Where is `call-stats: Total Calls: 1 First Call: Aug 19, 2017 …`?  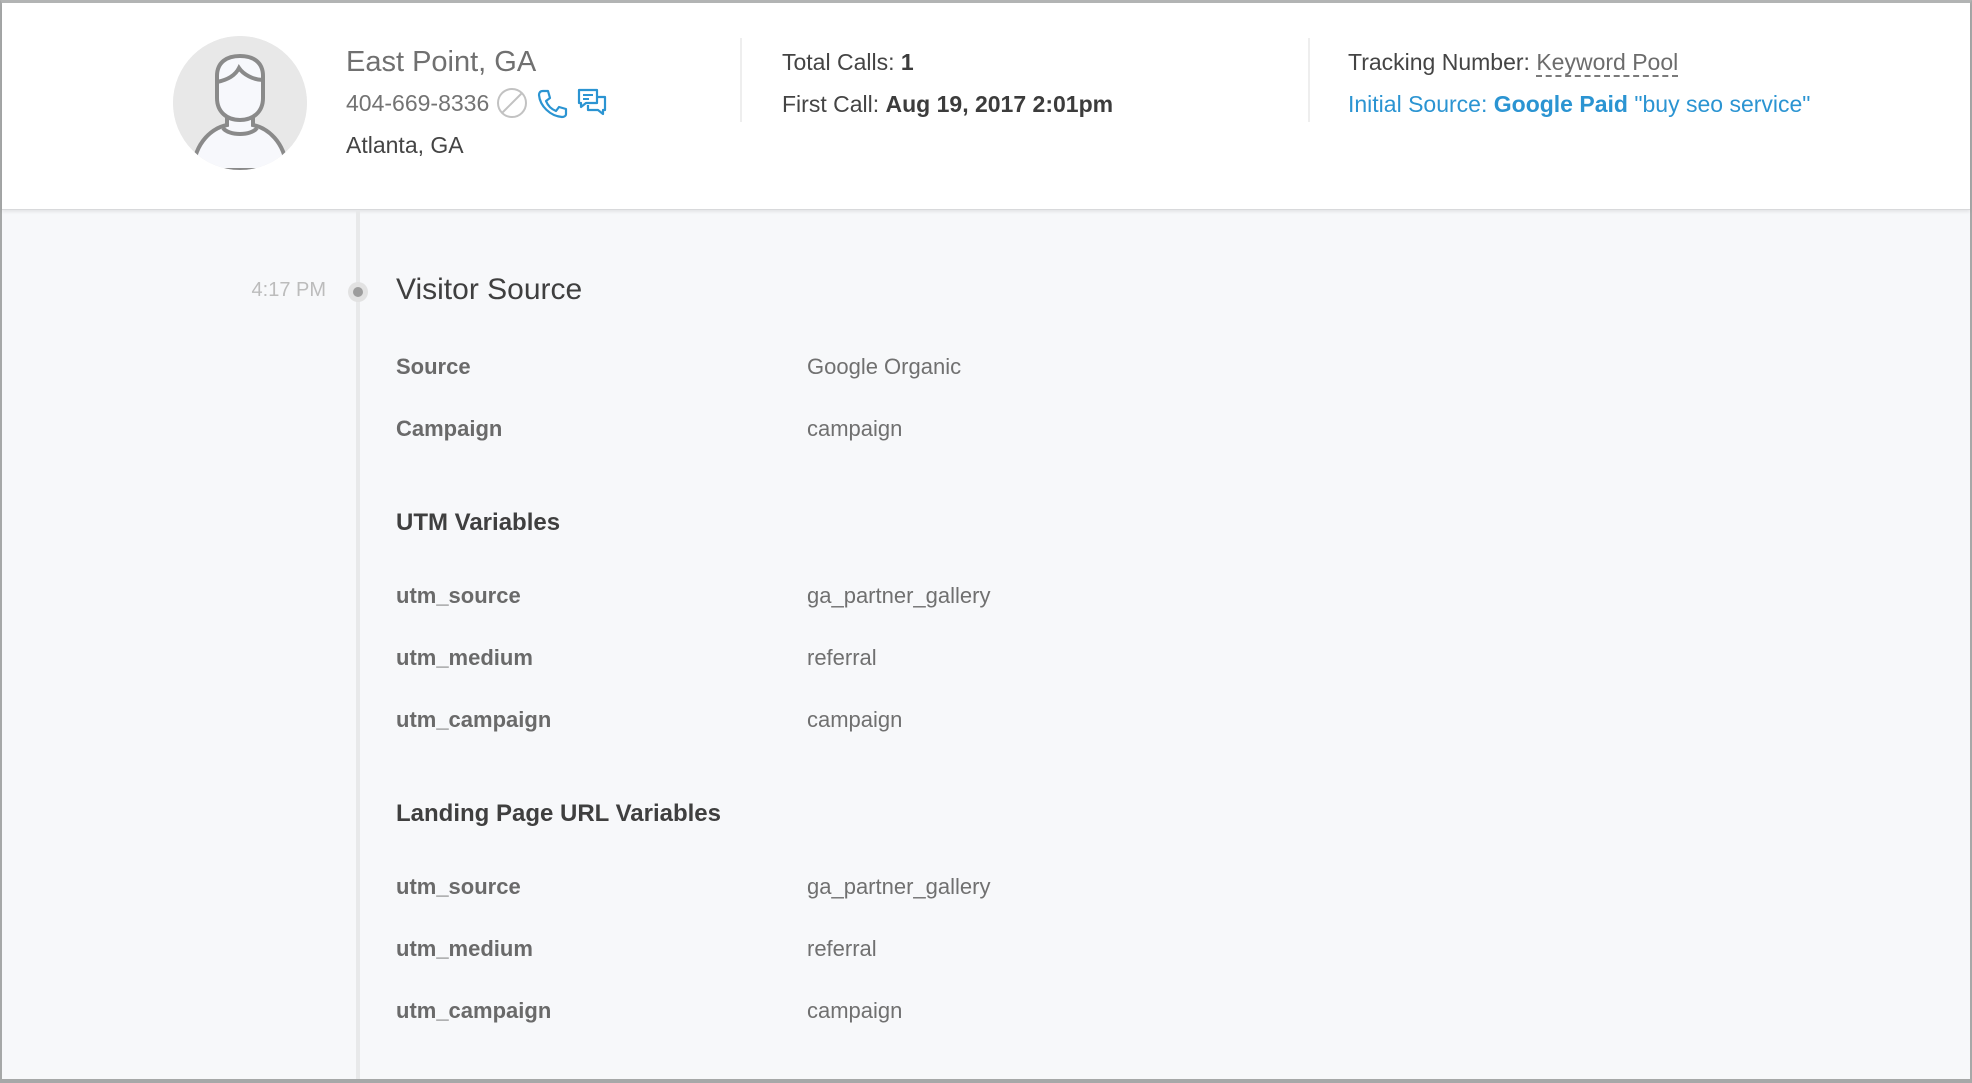
call-stats: Total Calls: 1 First Call: Aug 19, 2017 … is located at coordinates (947, 83).